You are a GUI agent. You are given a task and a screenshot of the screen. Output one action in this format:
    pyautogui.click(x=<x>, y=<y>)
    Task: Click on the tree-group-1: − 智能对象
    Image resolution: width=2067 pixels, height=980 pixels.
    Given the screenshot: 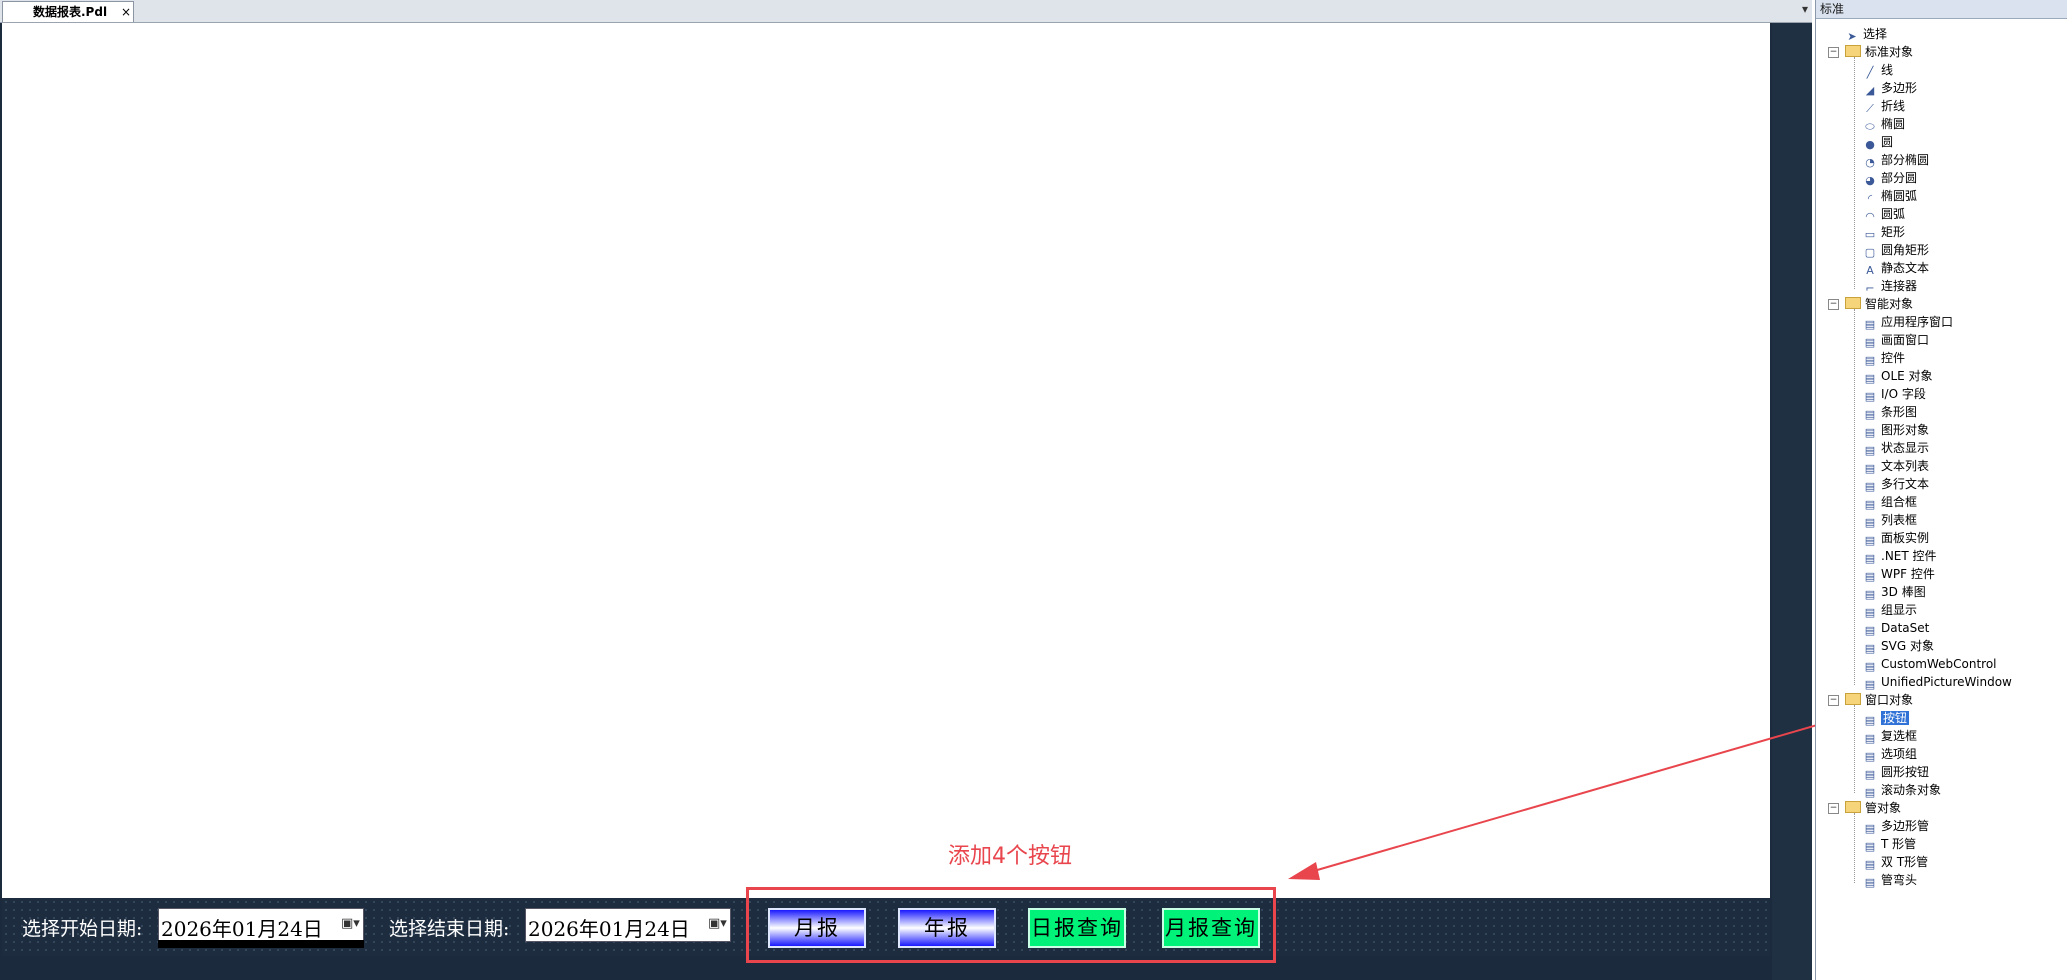 What is the action you would take?
    pyautogui.click(x=1870, y=304)
    